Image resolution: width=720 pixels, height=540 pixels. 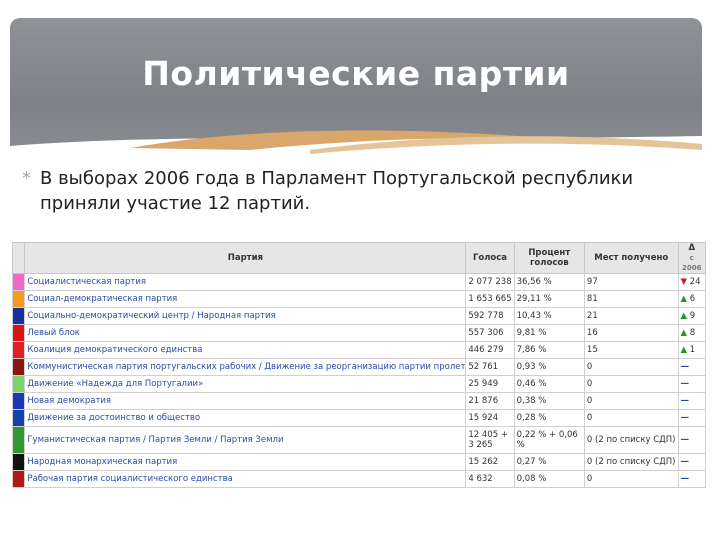 I want to click on votes-cell: 1 653 665, so click(x=490, y=299).